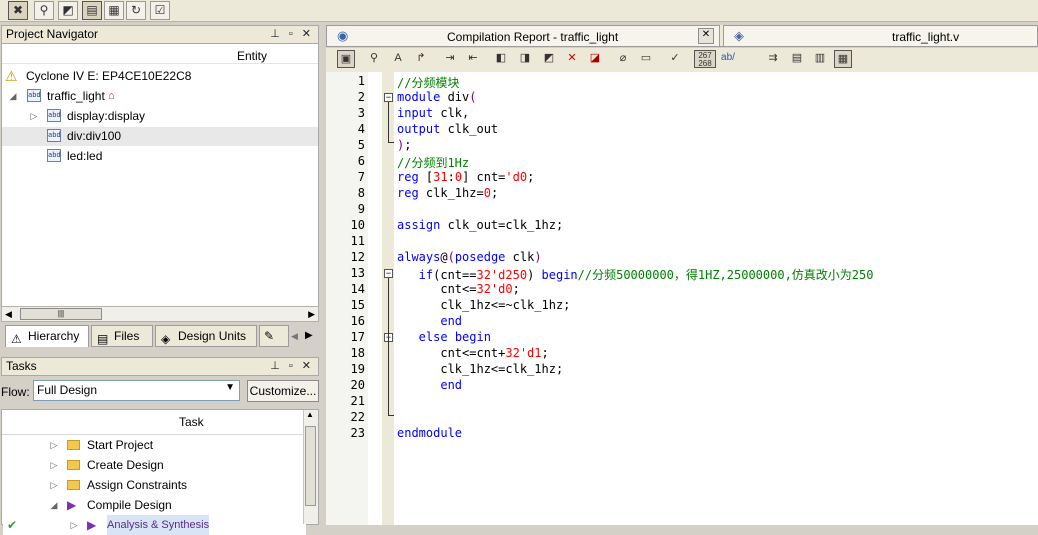 Image resolution: width=1038 pixels, height=535 pixels. I want to click on code-line: always@(posedge clk), so click(469, 257).